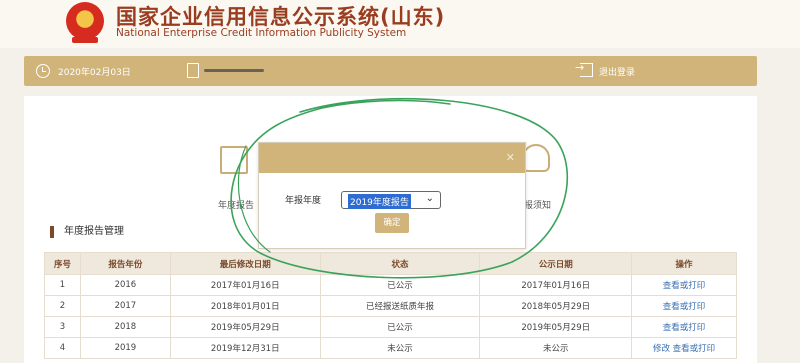 This screenshot has height=363, width=800. What do you see at coordinates (392, 223) in the screenshot?
I see `confirm-button: 确定` at bounding box center [392, 223].